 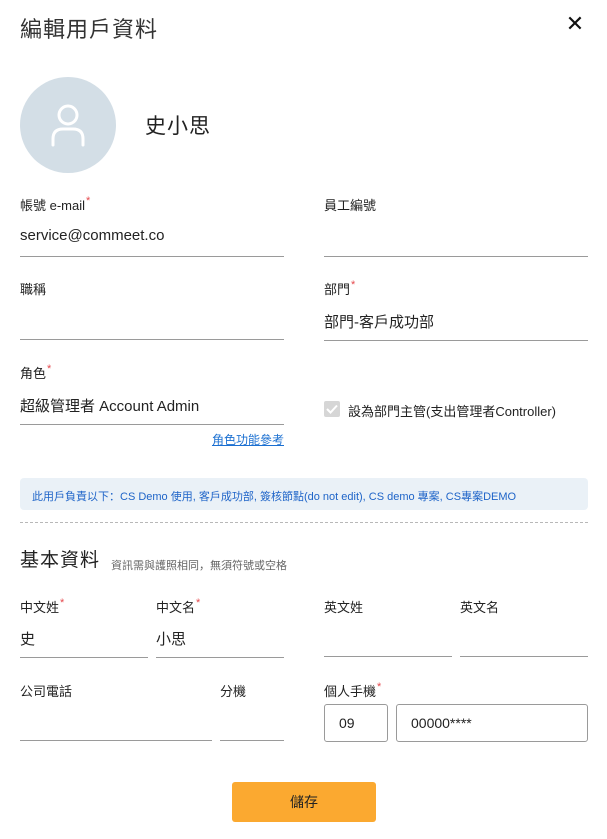 I want to click on role-select: 超級管理者 Account Admin, so click(x=152, y=407).